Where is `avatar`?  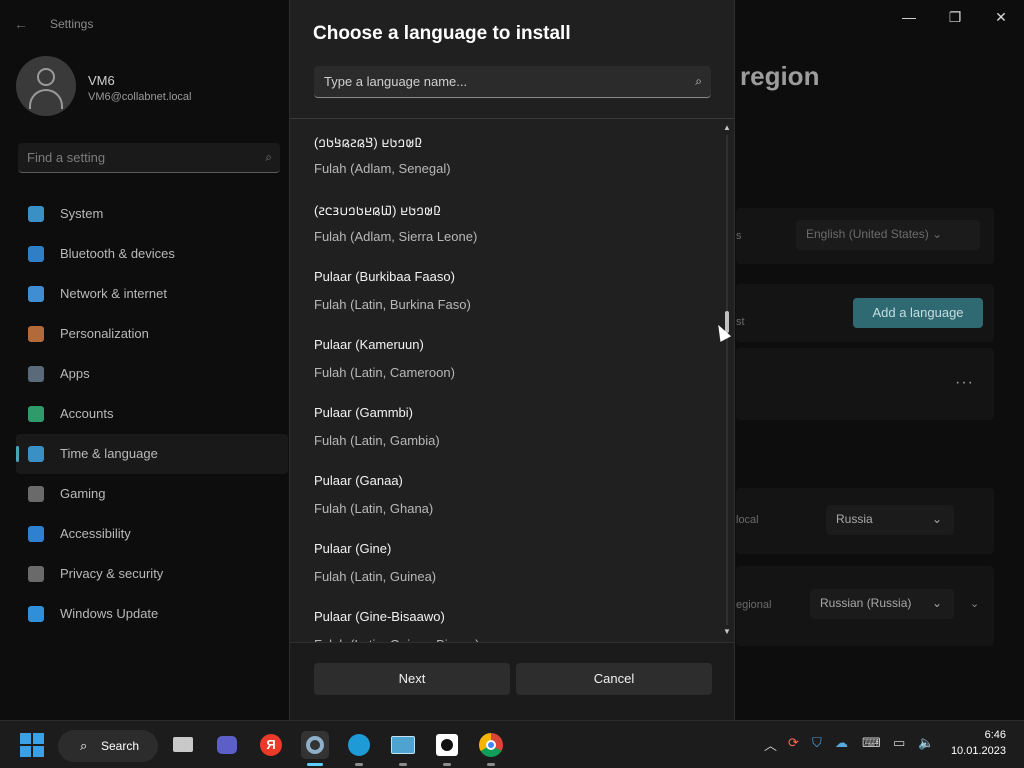 avatar is located at coordinates (46, 86).